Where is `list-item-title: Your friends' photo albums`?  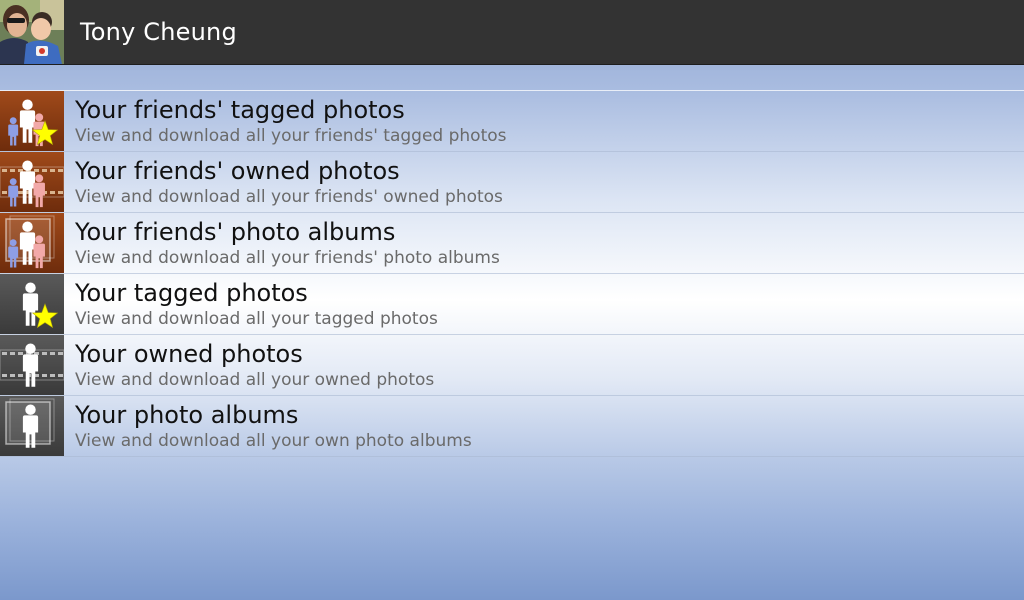 list-item-title: Your friends' photo albums is located at coordinates (235, 232).